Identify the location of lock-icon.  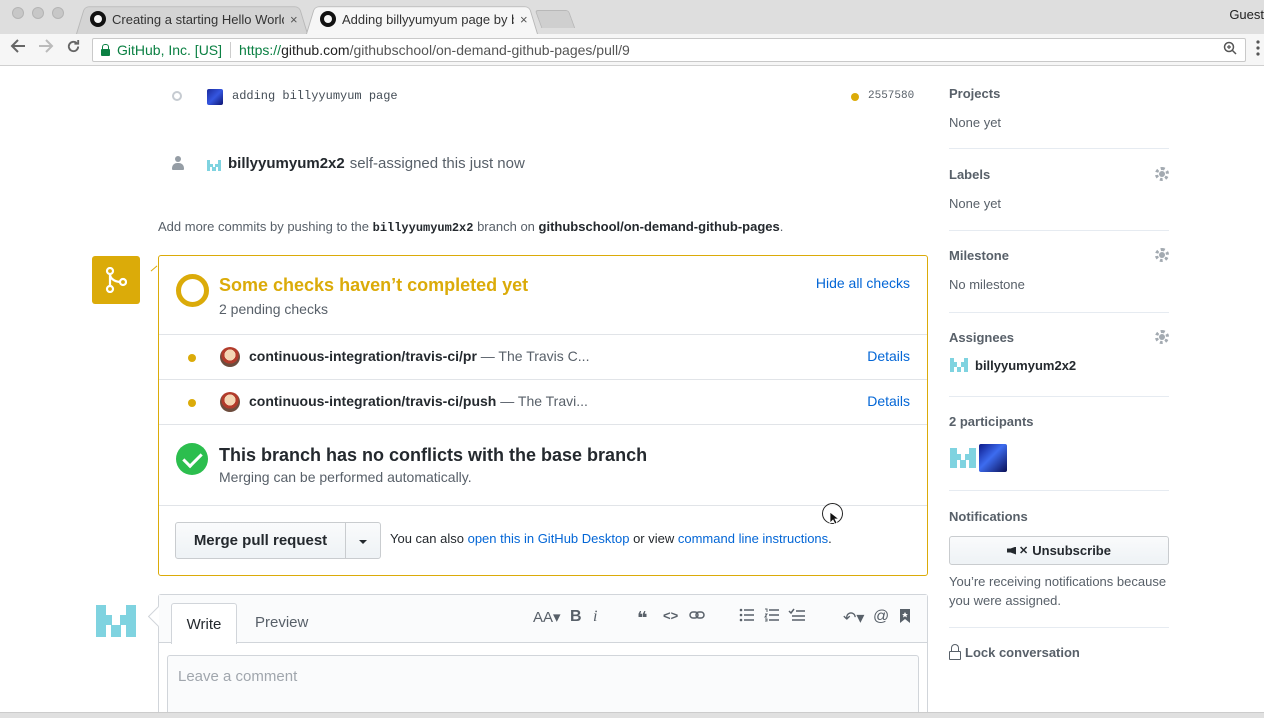
(955, 651).